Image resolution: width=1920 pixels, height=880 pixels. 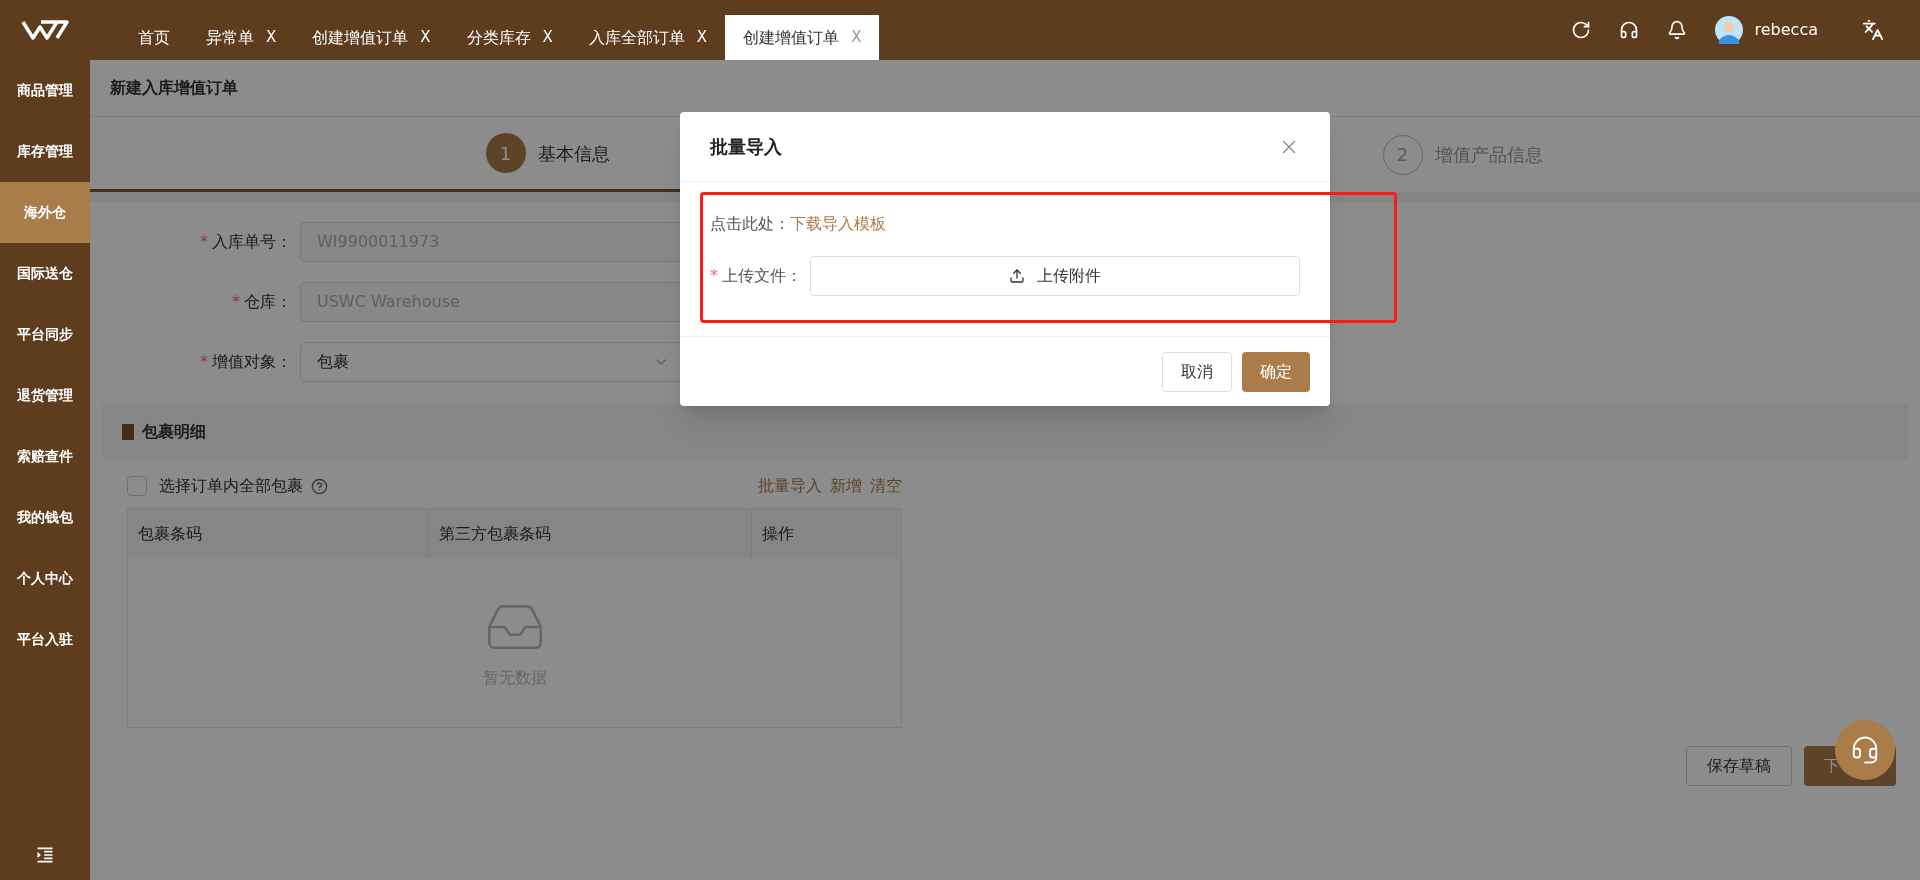 I want to click on page-tab: 异常单 X, so click(x=241, y=37).